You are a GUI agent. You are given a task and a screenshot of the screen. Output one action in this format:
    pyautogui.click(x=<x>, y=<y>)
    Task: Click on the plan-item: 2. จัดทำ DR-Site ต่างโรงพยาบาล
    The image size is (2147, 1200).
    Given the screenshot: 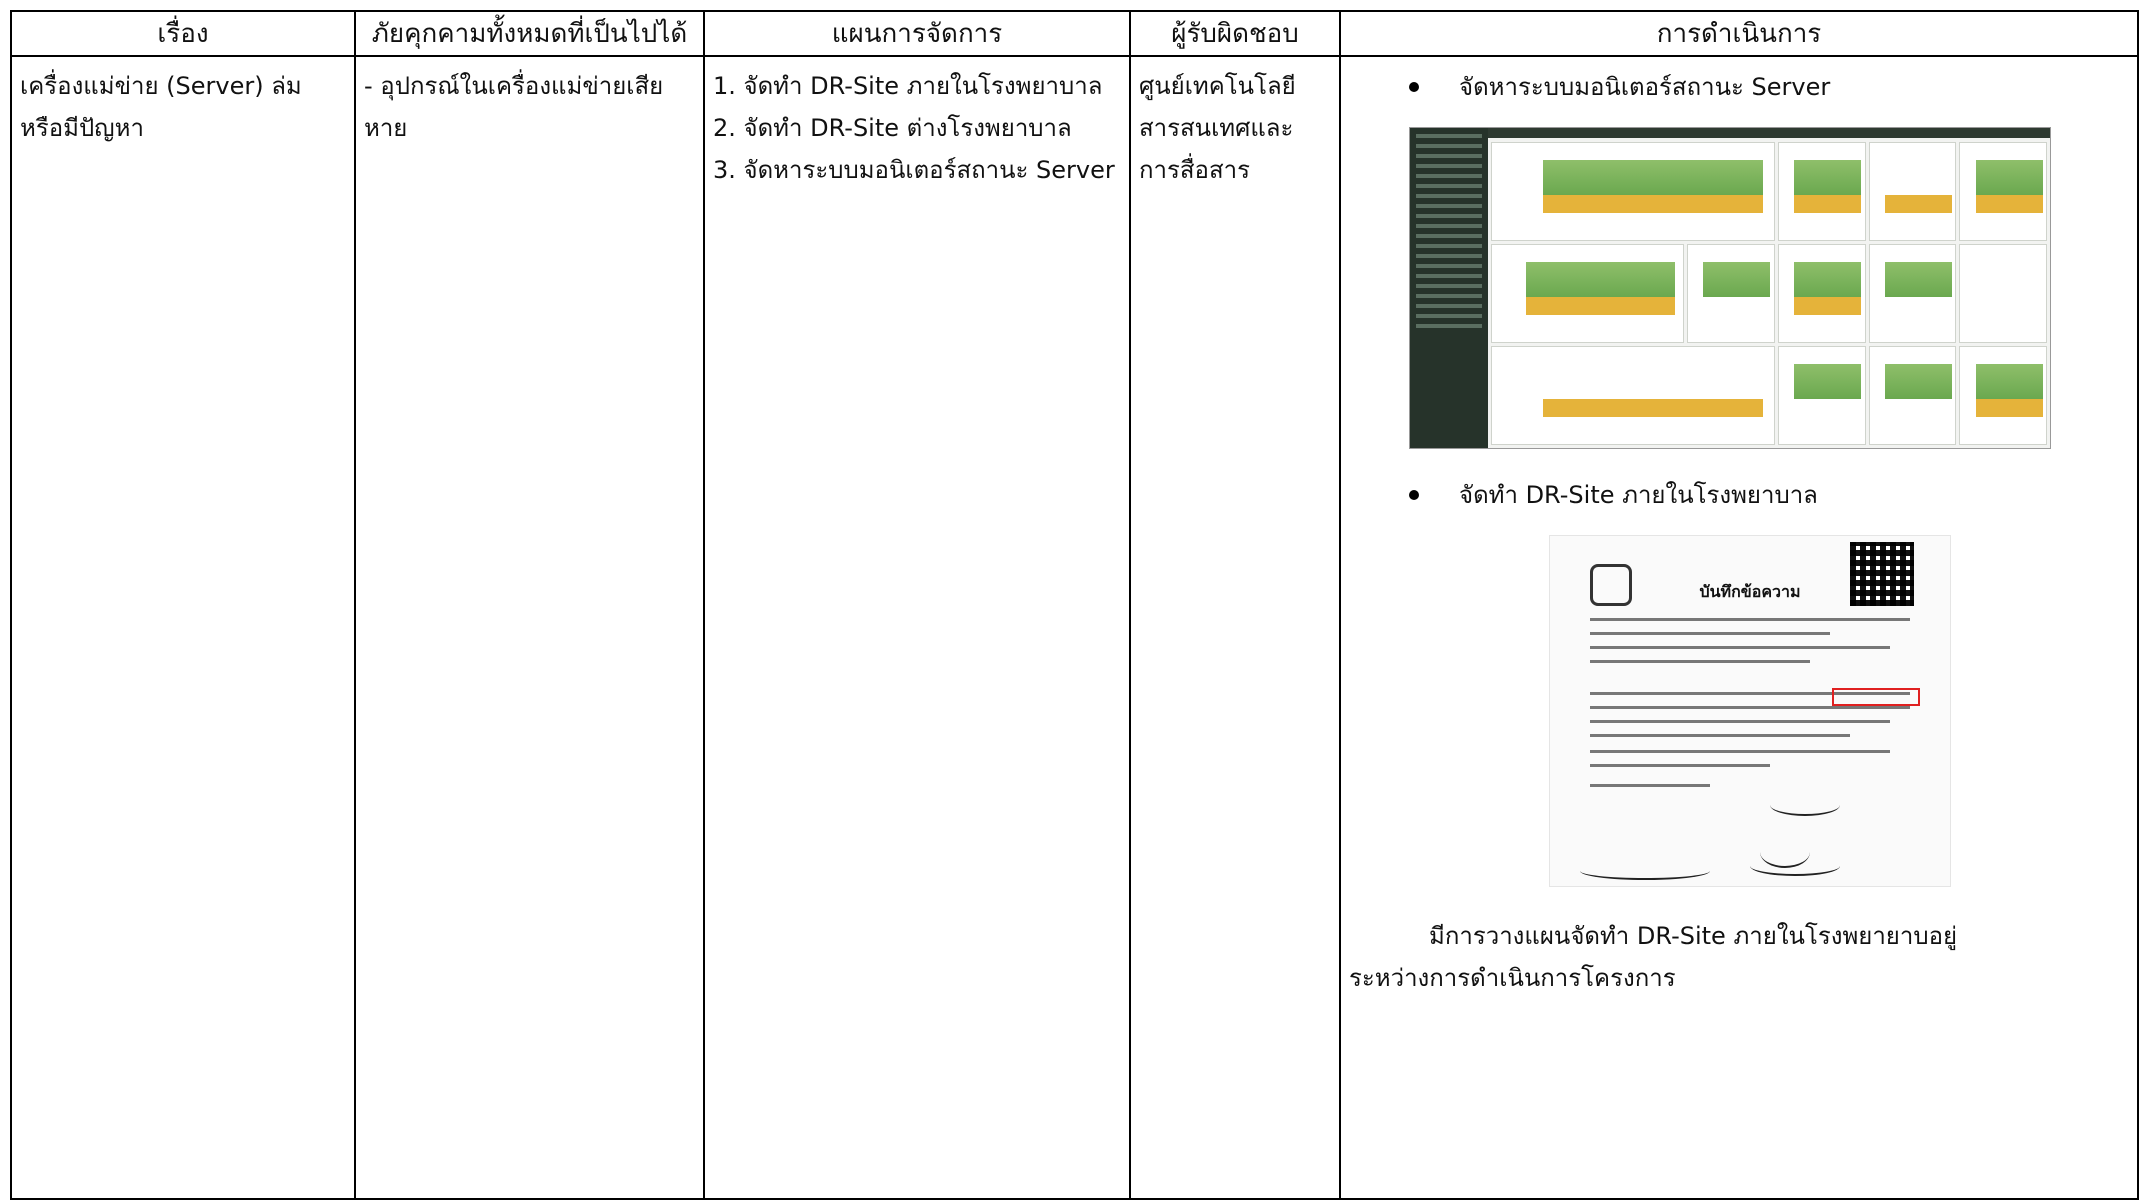 What is the action you would take?
    pyautogui.click(x=892, y=128)
    